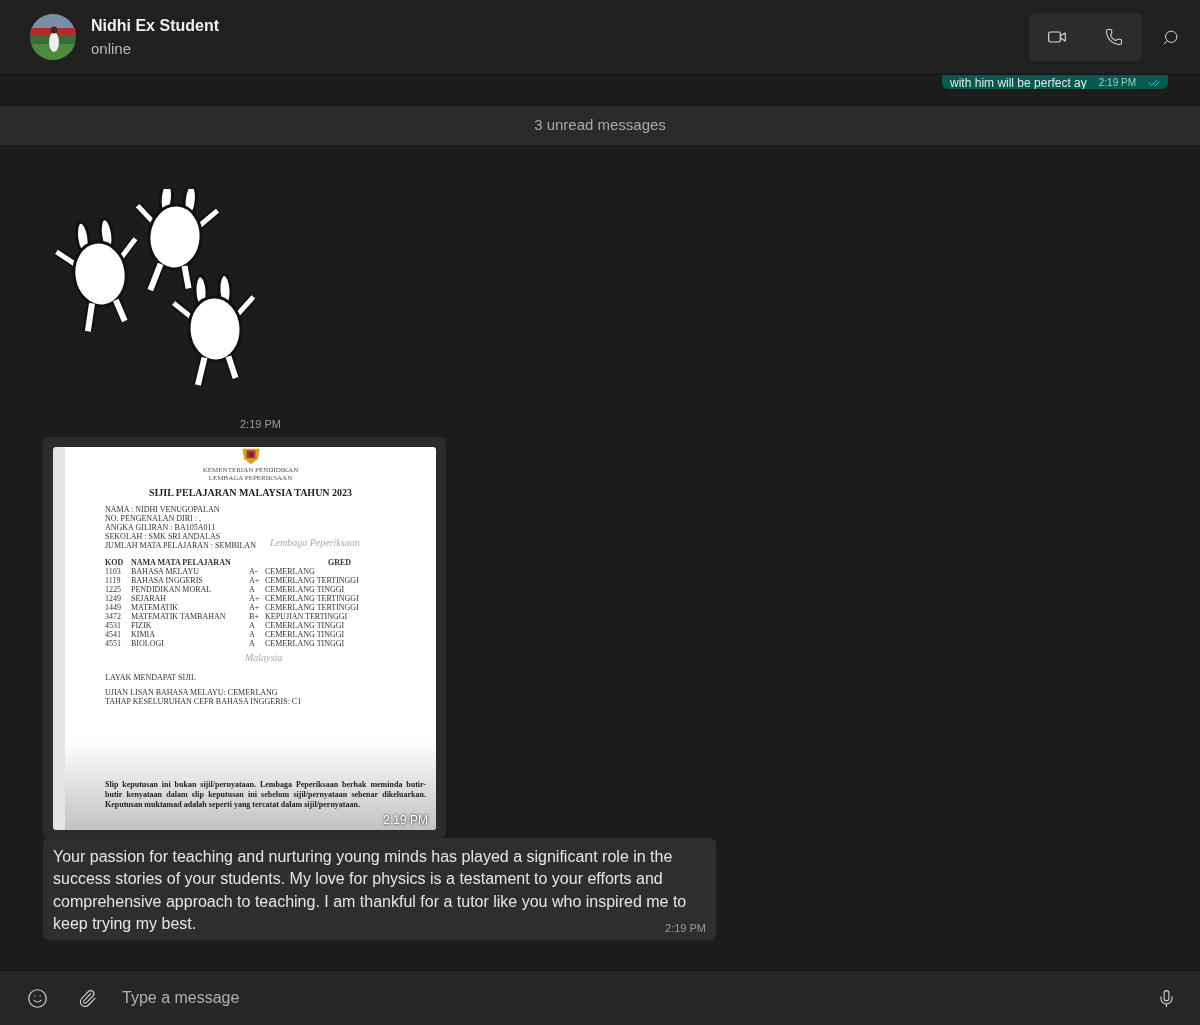  What do you see at coordinates (1170, 37) in the screenshot?
I see `search-icon` at bounding box center [1170, 37].